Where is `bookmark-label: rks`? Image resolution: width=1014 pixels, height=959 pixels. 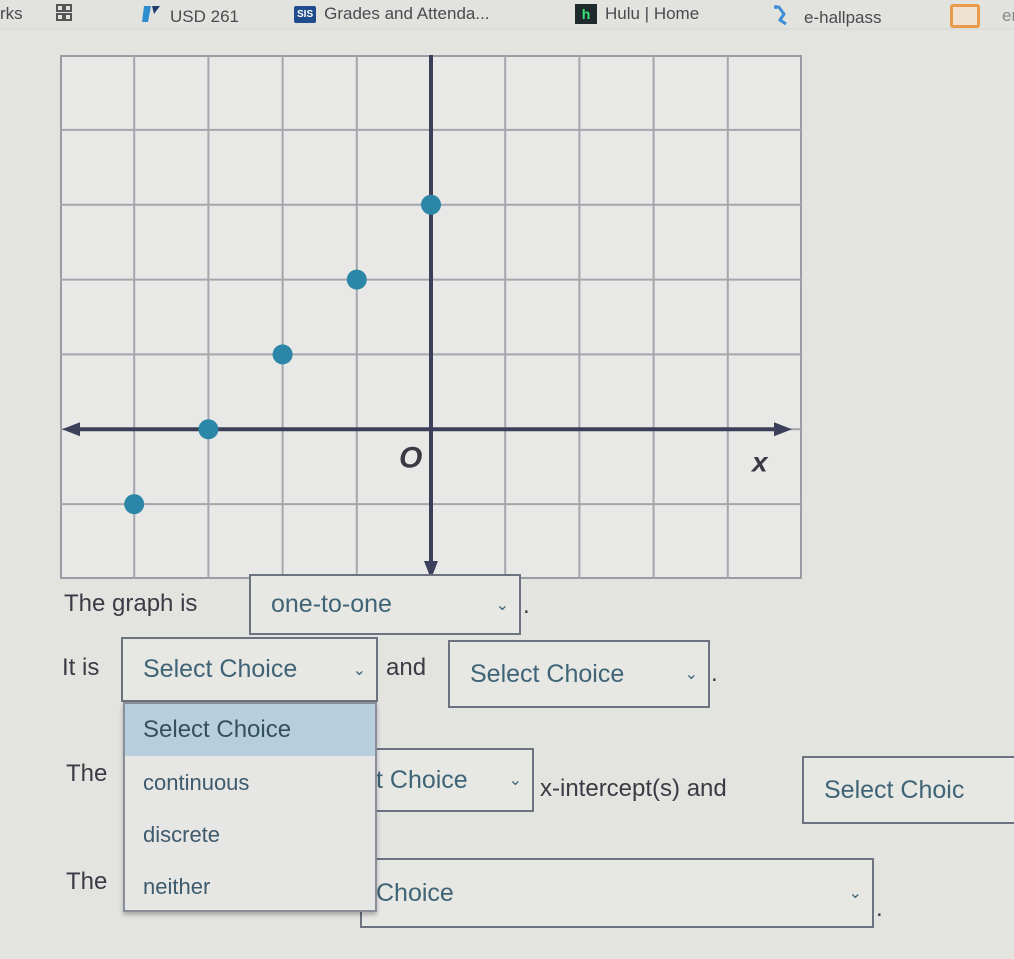
bookmark-label: rks is located at coordinates (11, 13).